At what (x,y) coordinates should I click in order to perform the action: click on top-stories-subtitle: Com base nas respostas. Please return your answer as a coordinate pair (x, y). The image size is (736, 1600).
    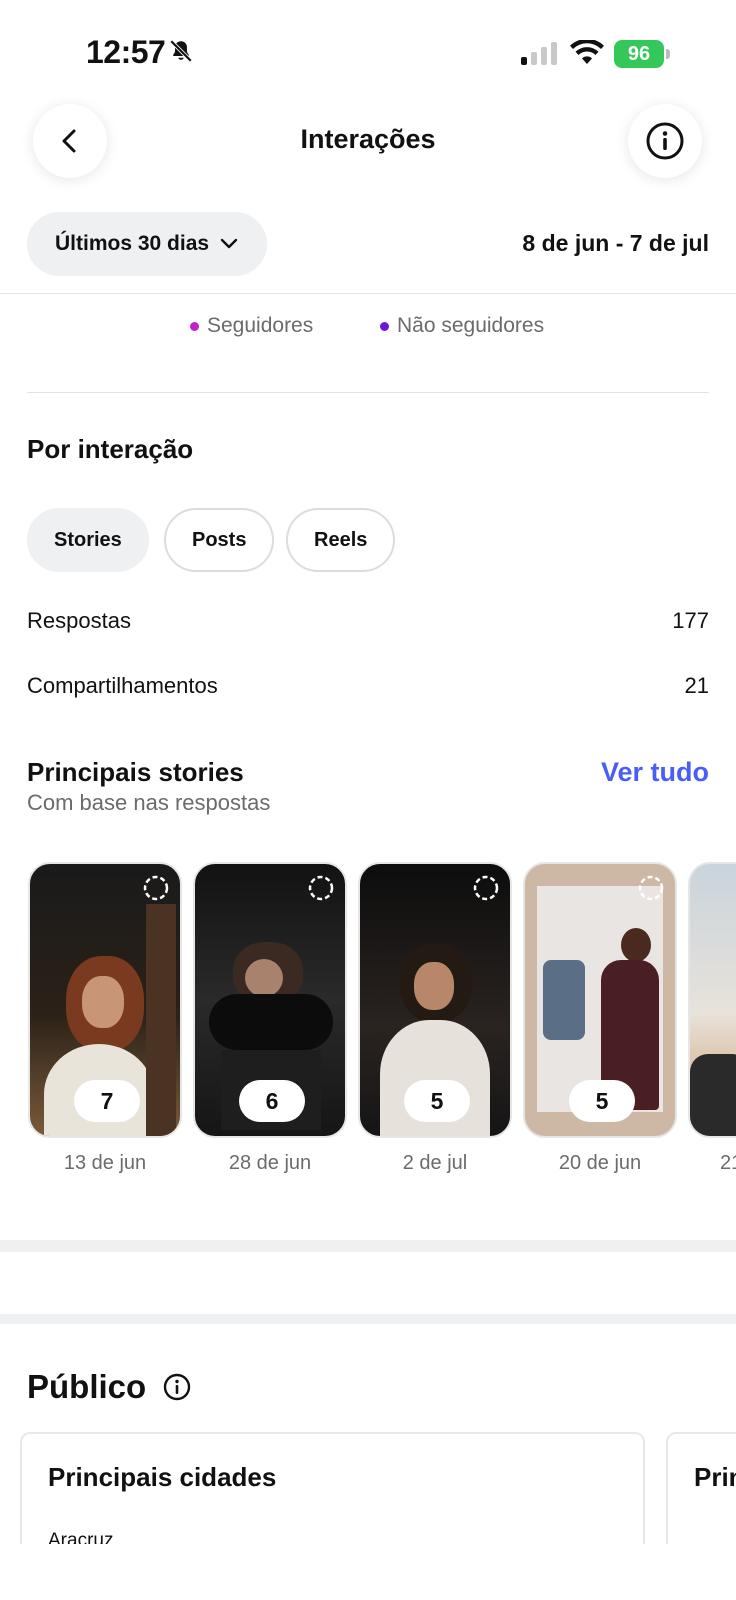
    Looking at the image, I should click on (149, 802).